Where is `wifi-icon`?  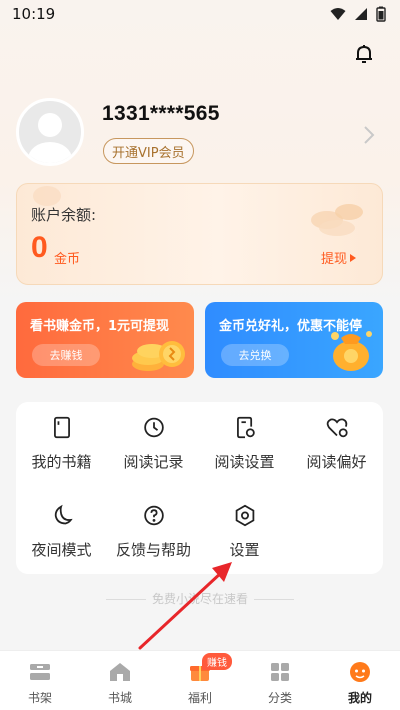 wifi-icon is located at coordinates (338, 14).